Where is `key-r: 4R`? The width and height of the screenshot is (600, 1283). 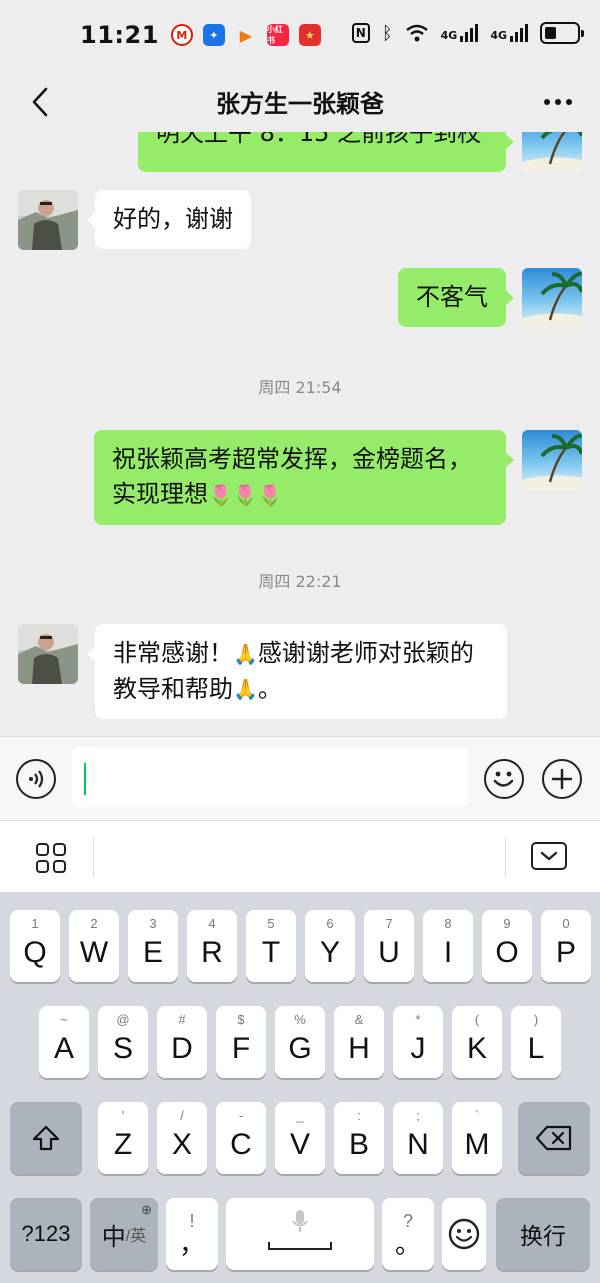 key-r: 4R is located at coordinates (212, 946).